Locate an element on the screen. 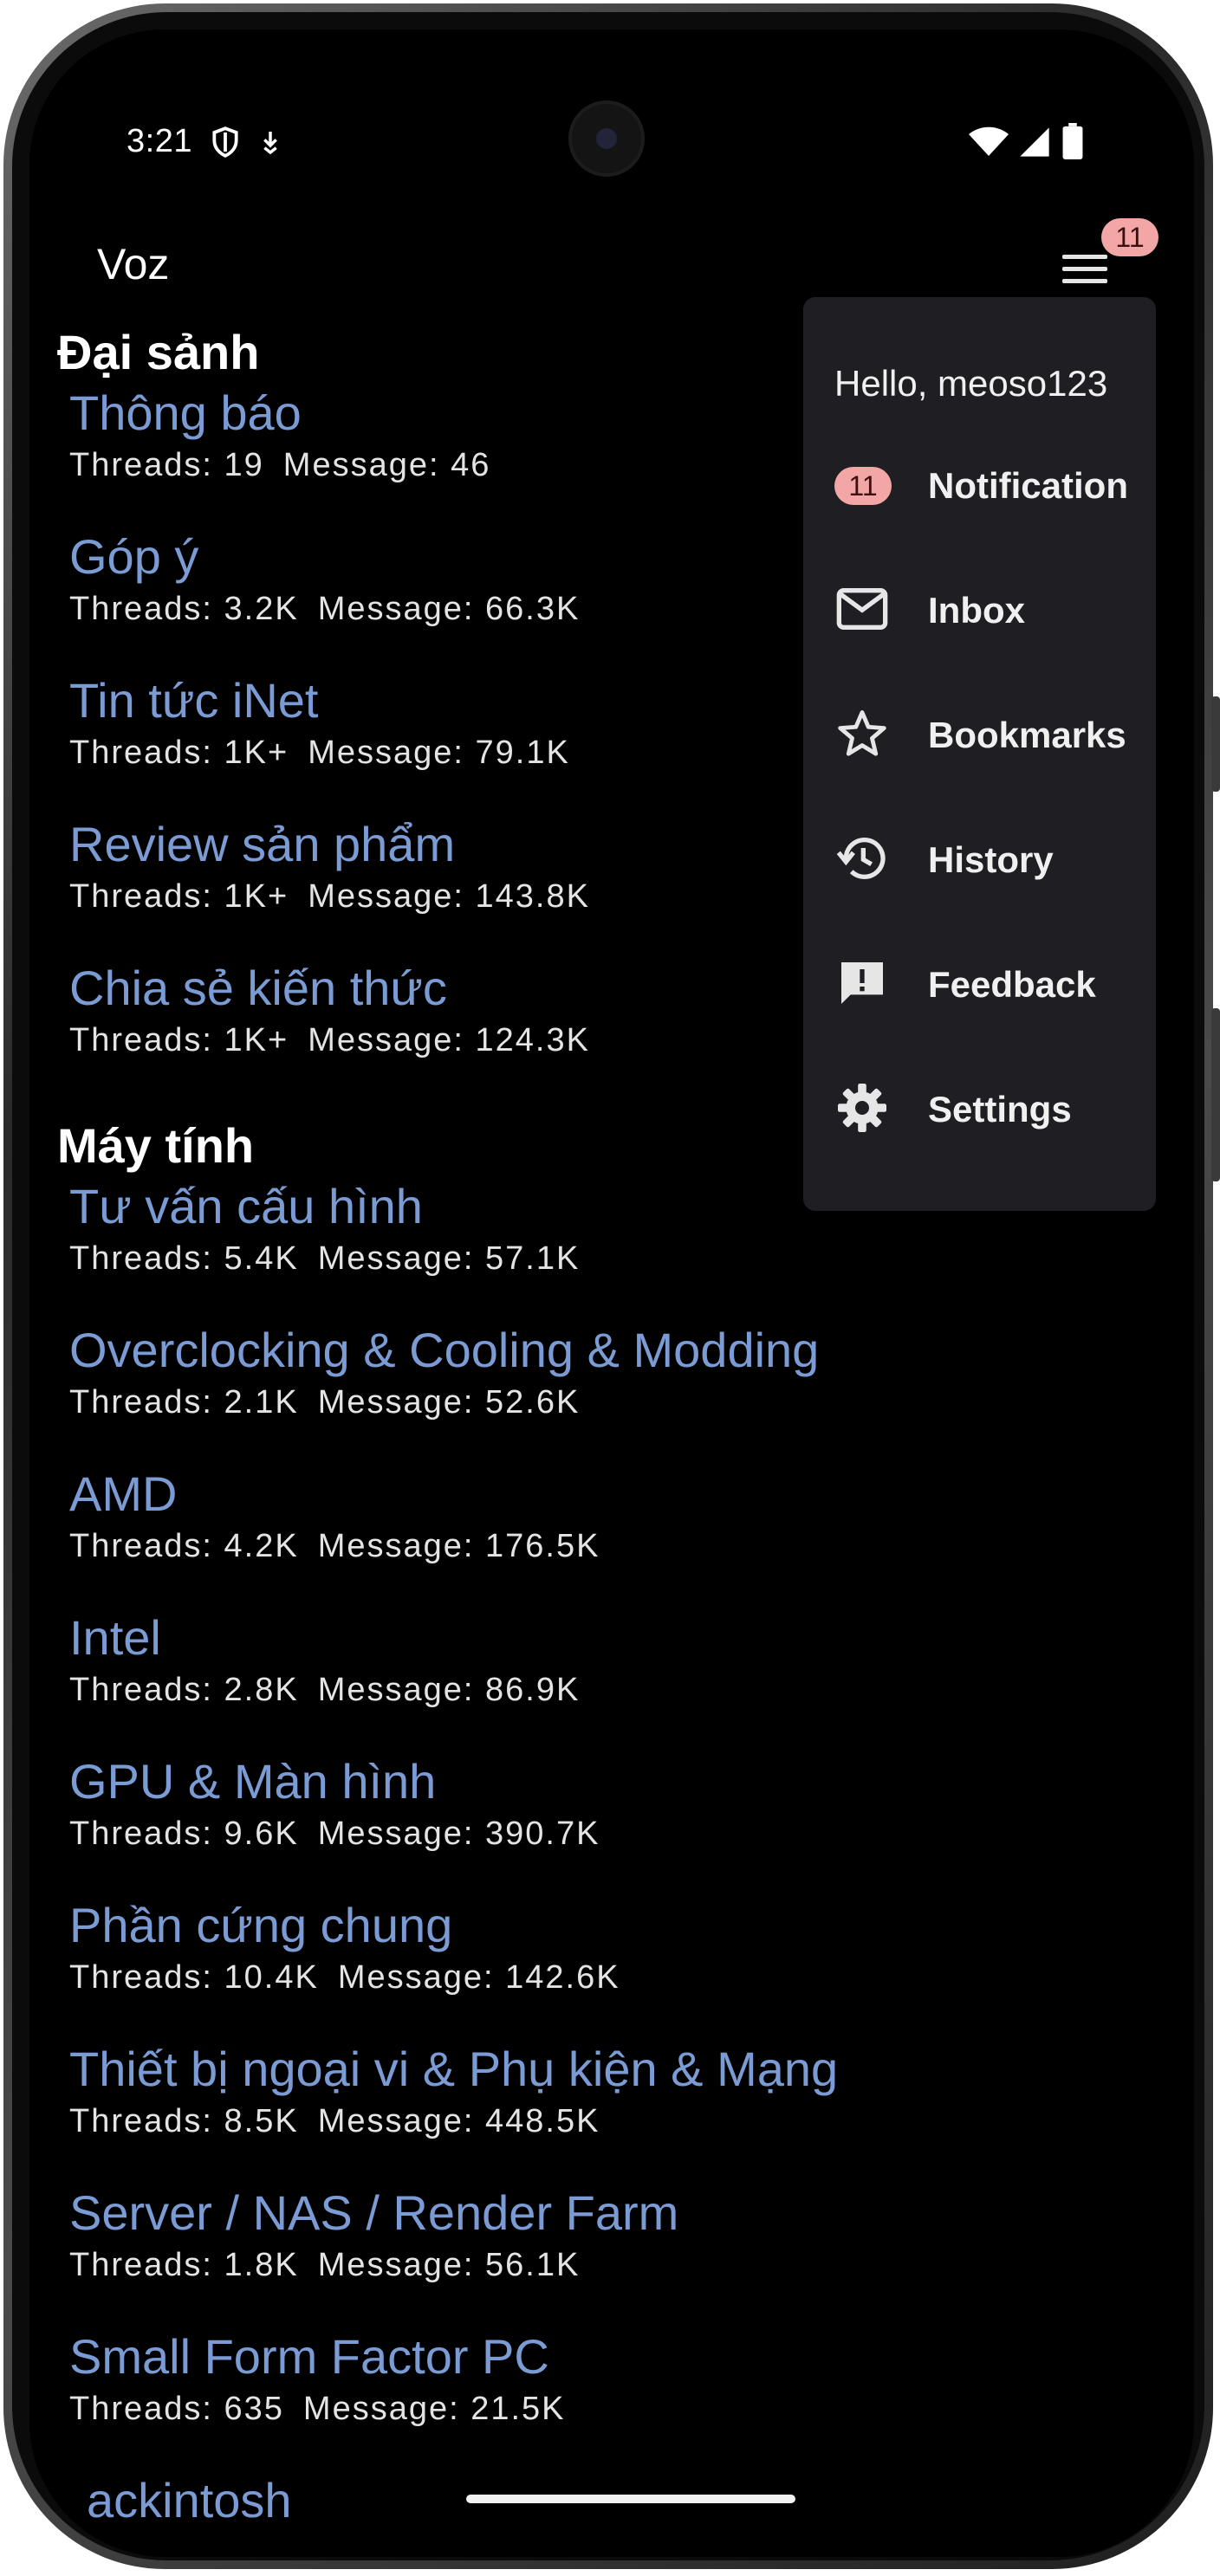  wifi-icon is located at coordinates (988, 144).